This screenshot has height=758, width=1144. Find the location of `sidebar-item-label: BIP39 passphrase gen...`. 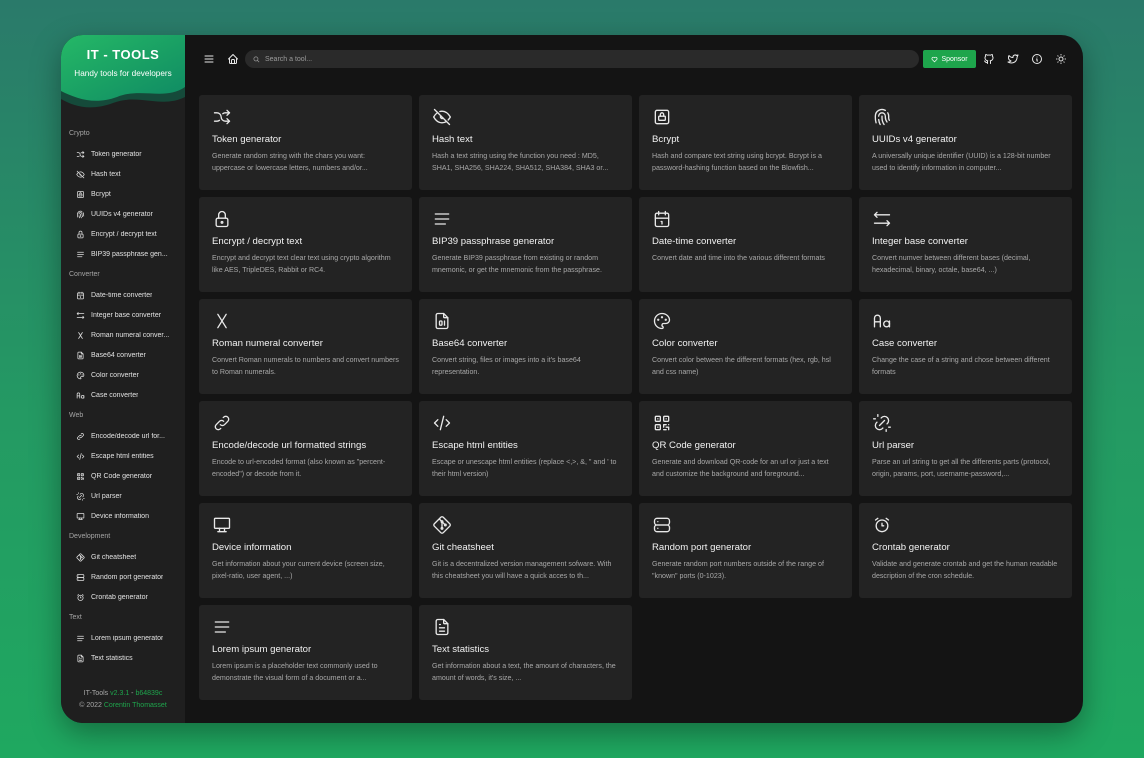

sidebar-item-label: BIP39 passphrase gen... is located at coordinates (129, 254).